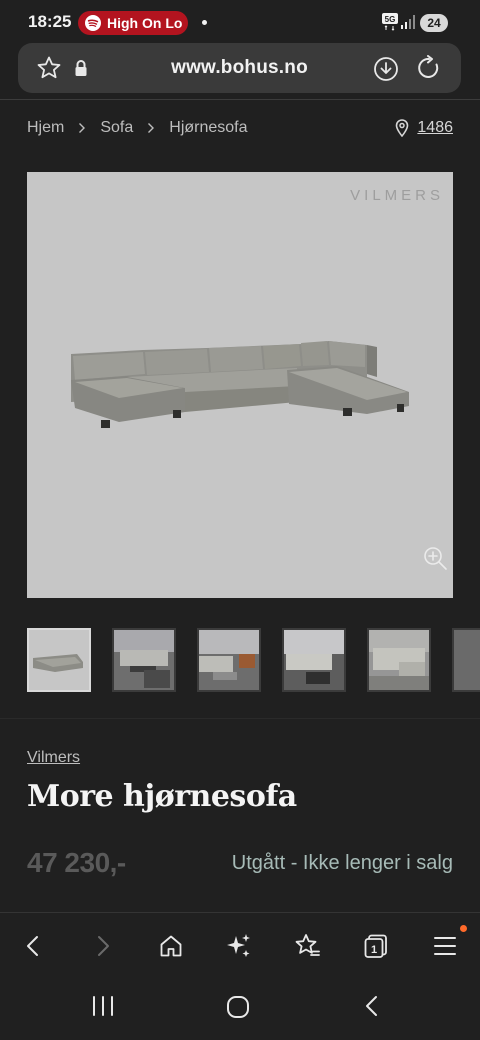 The width and height of the screenshot is (480, 1040). I want to click on menu-notification-dot, so click(463, 928).